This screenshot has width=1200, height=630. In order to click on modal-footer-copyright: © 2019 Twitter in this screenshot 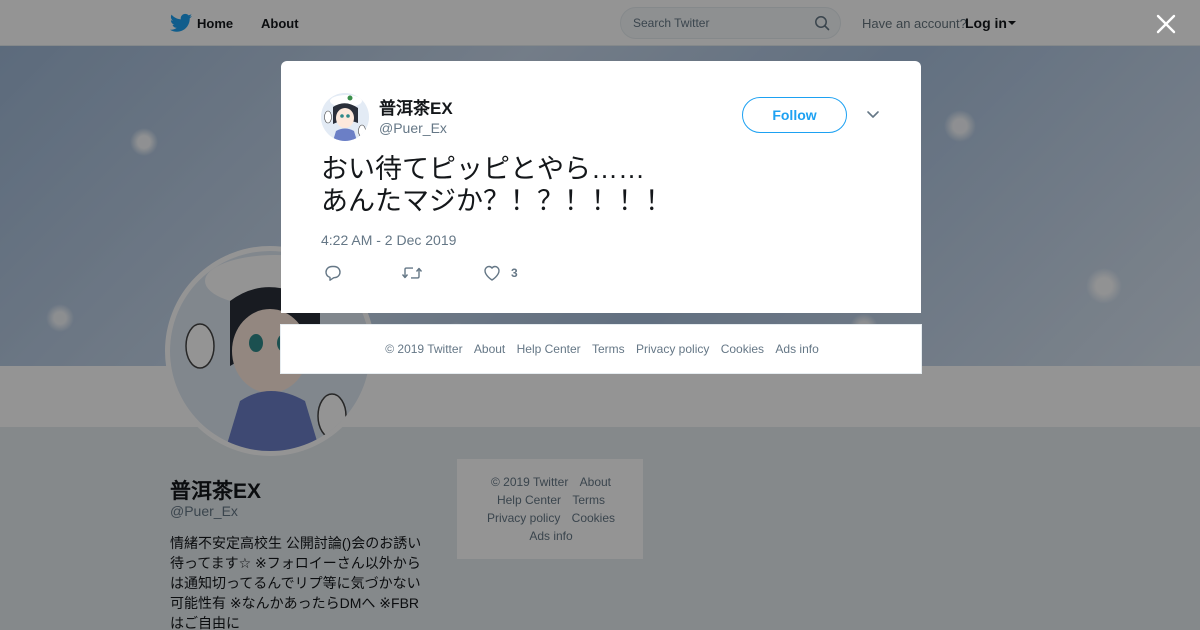, I will do `click(424, 349)`.